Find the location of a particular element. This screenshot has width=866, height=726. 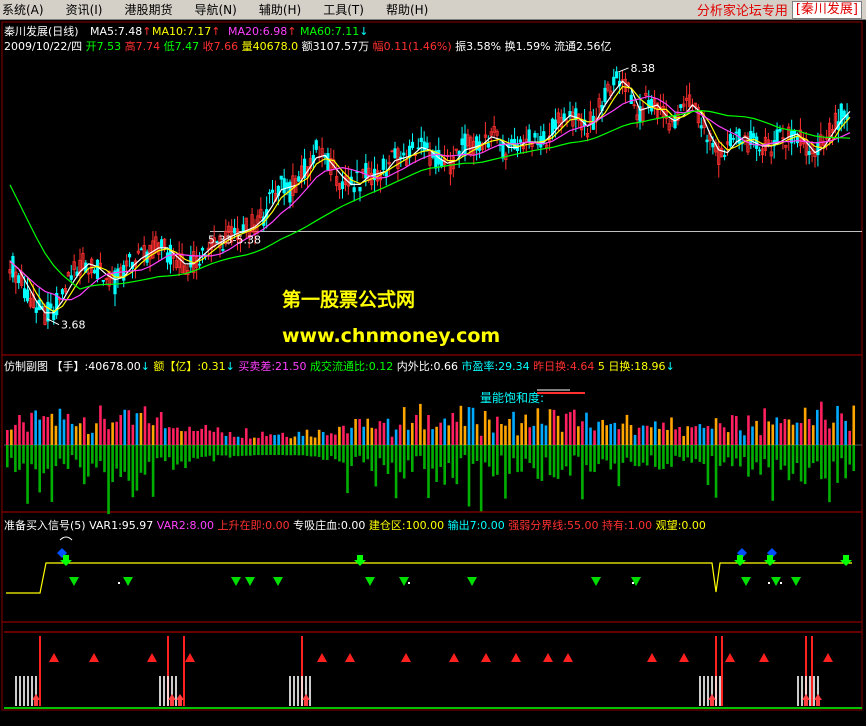

sub2-label-3: 专吸庄血 is located at coordinates (314, 525).